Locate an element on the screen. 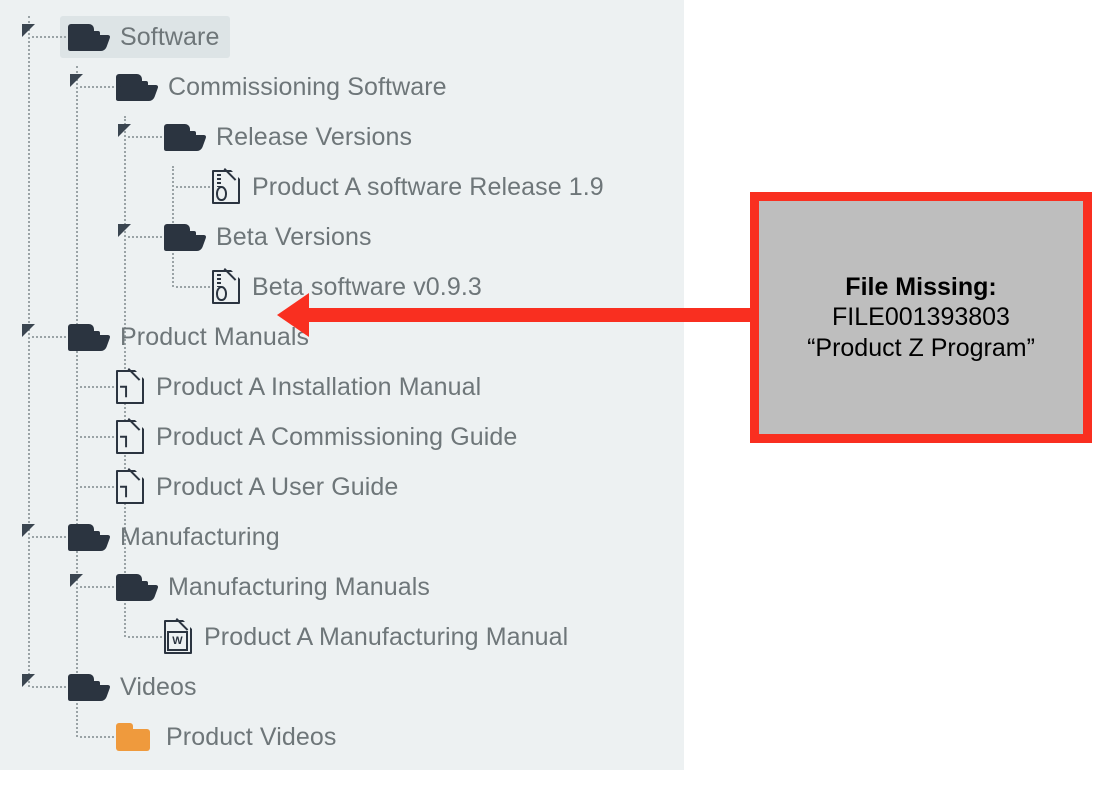  callout-file-id: FILE001393803 is located at coordinates (921, 317).